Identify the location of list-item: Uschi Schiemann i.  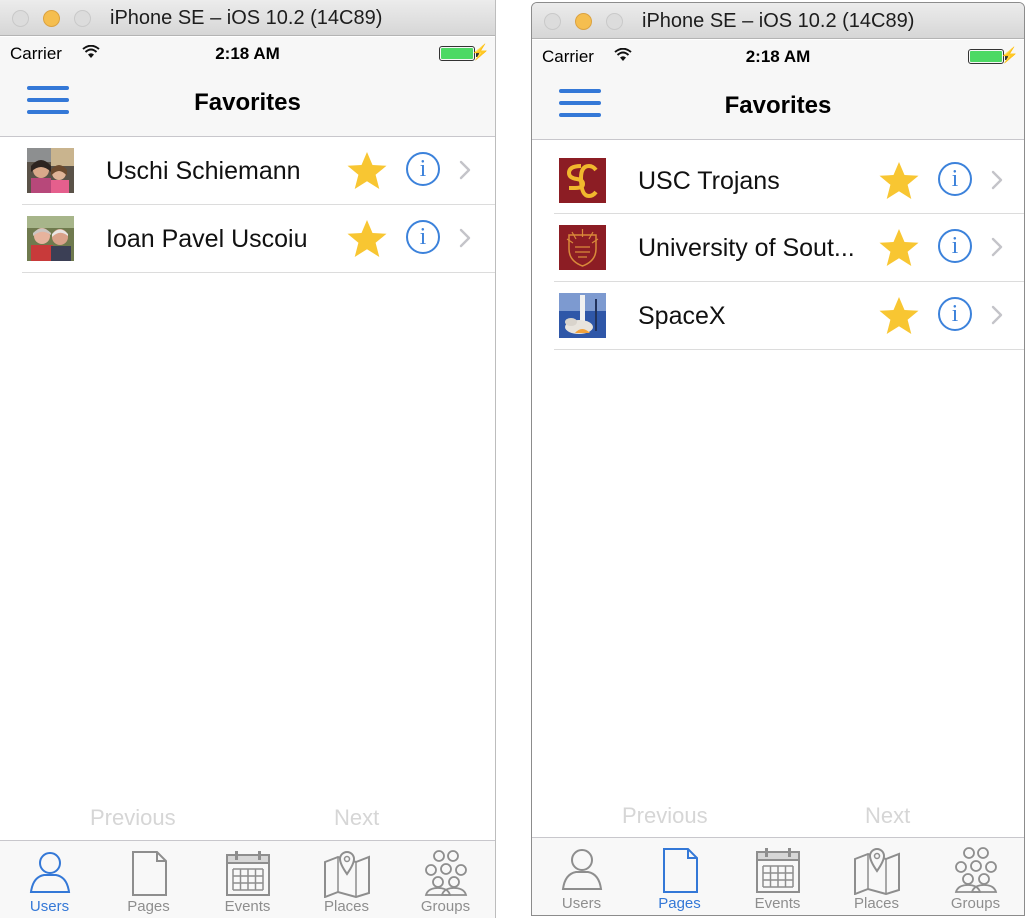
(247, 171).